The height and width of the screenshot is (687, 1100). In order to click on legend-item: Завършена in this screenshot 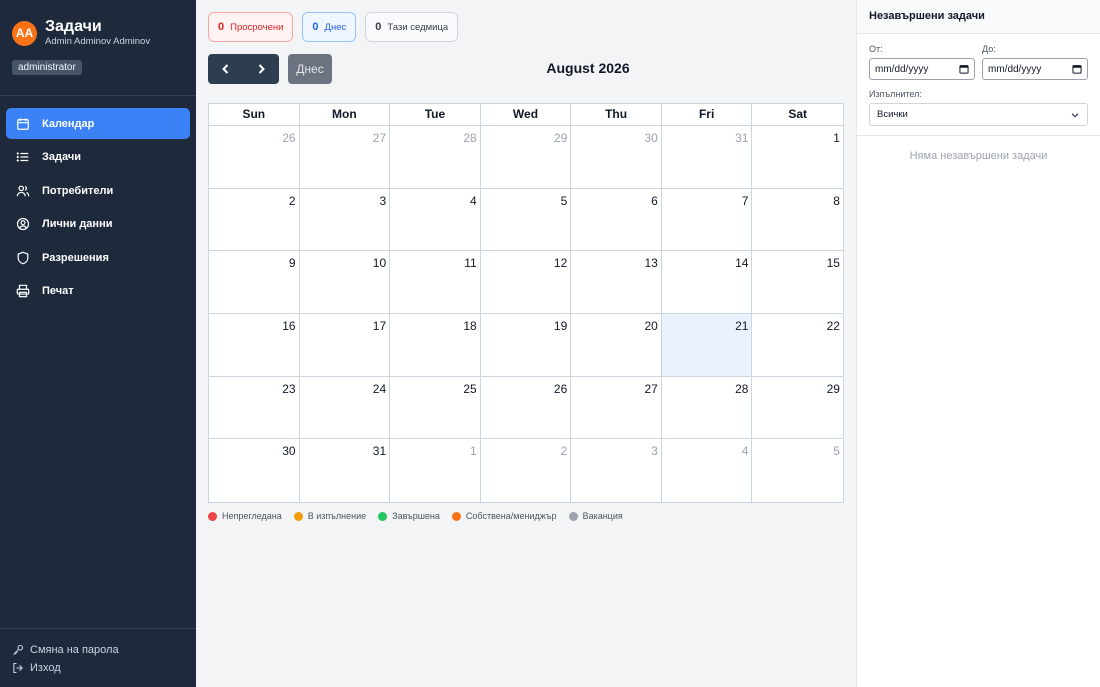, I will do `click(409, 516)`.